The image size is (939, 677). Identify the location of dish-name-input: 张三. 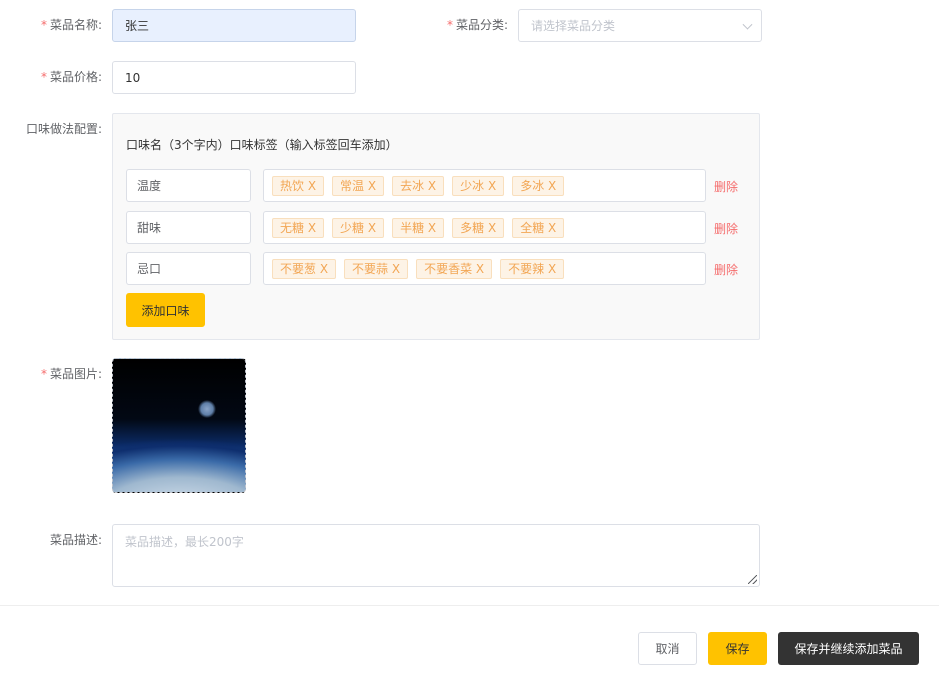
(234, 25).